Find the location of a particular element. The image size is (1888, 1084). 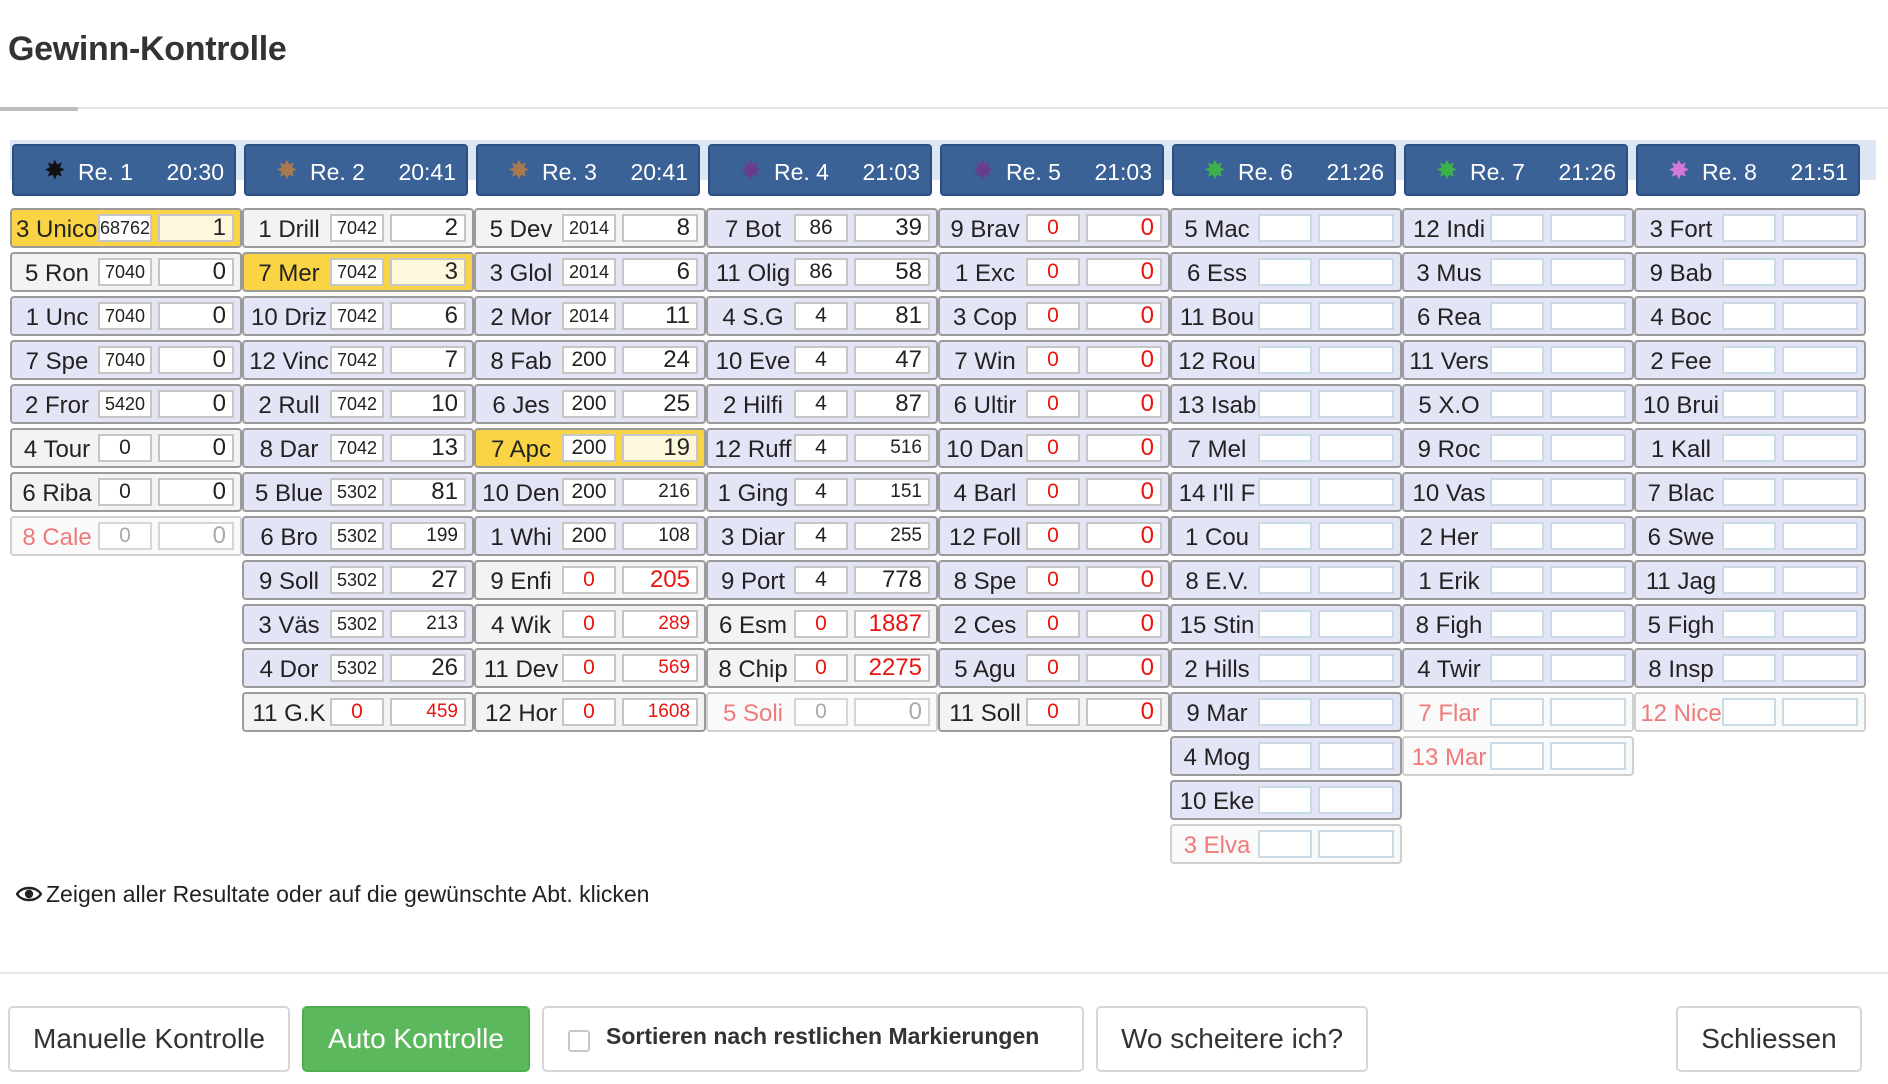

sort-option: Sortieren nach restlichen Markierungen is located at coordinates (813, 1039).